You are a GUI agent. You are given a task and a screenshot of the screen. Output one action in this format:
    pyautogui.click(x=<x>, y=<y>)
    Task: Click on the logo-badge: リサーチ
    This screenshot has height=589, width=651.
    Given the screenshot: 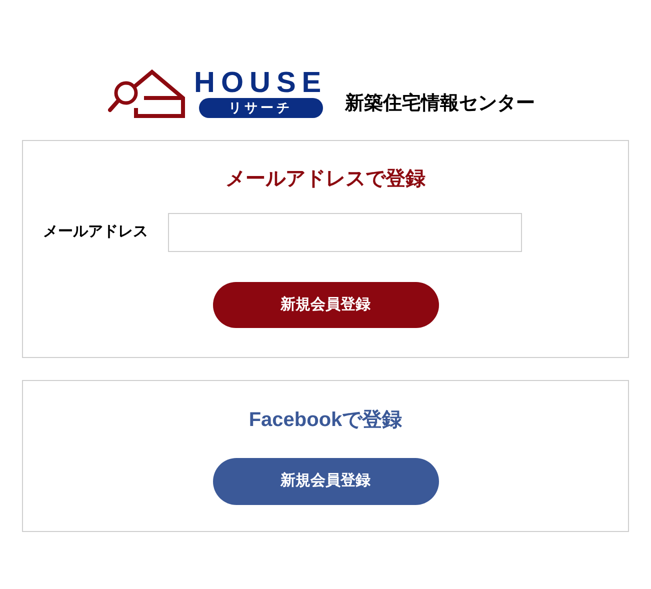 What is the action you would take?
    pyautogui.click(x=260, y=108)
    